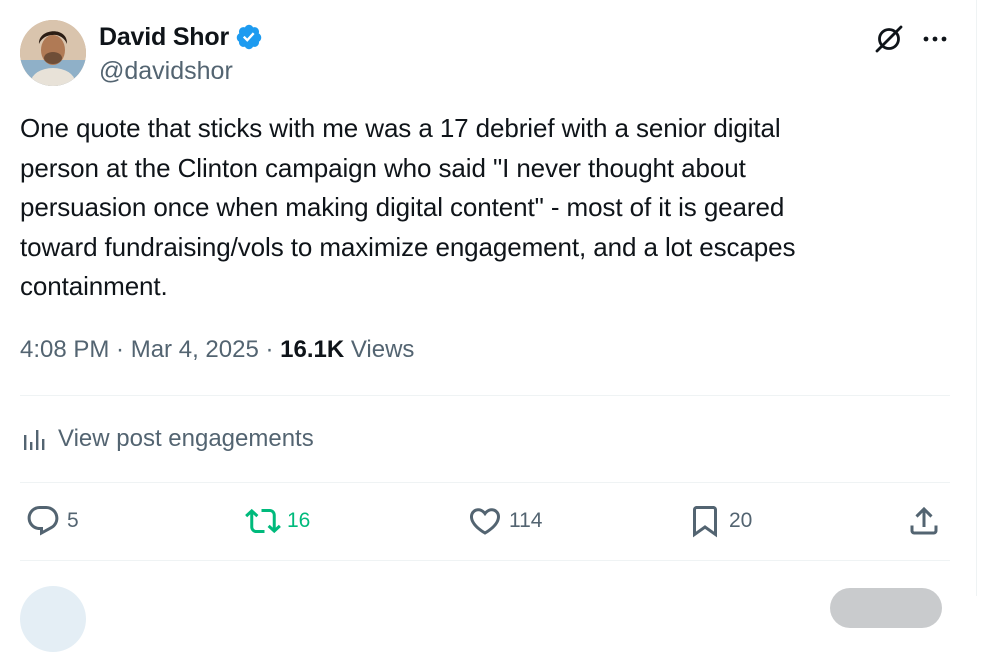 This screenshot has height=652, width=1000. Describe the element at coordinates (312, 349) in the screenshot. I see `views-count: 16.1K` at that location.